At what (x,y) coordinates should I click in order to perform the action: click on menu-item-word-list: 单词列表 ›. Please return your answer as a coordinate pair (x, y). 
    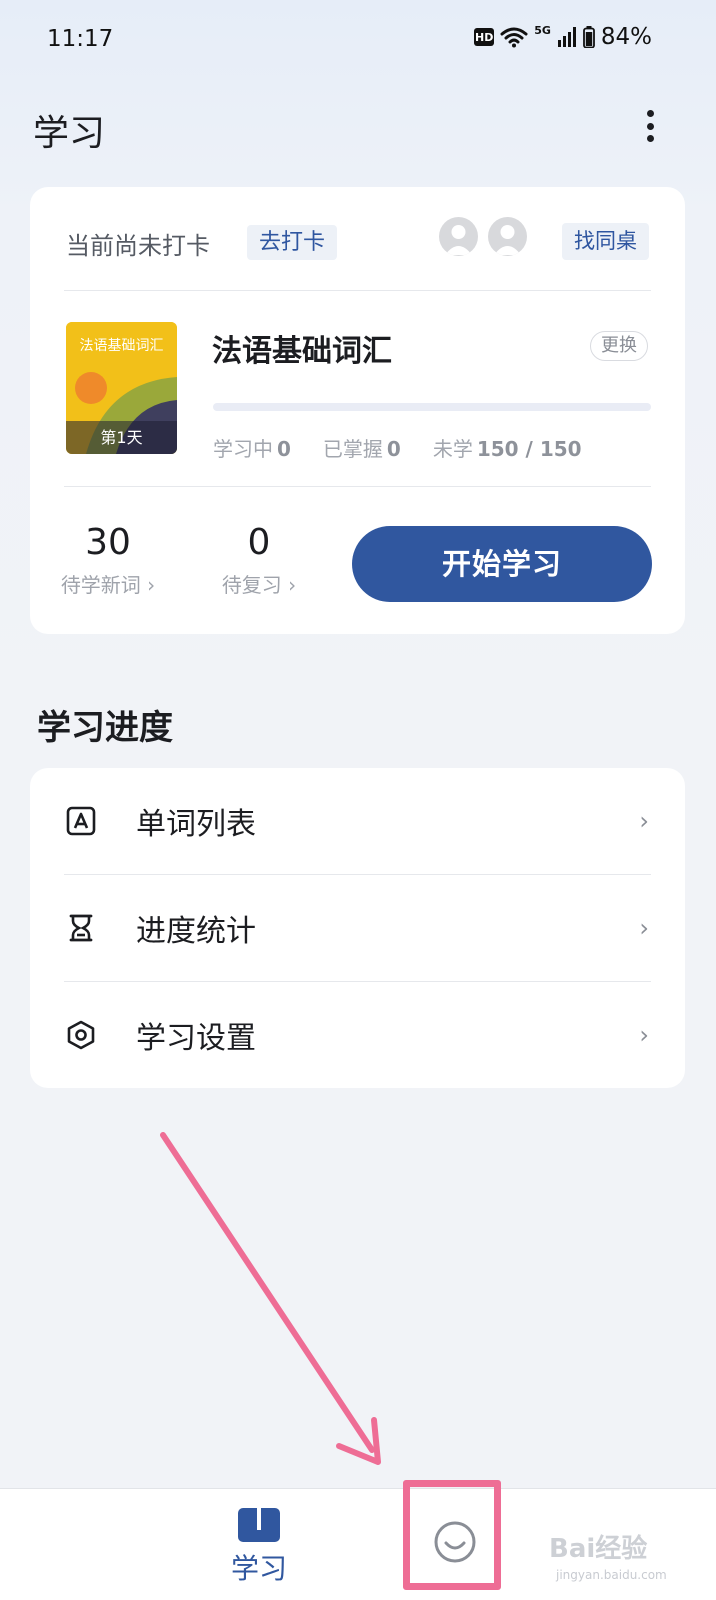
    Looking at the image, I should click on (357, 821).